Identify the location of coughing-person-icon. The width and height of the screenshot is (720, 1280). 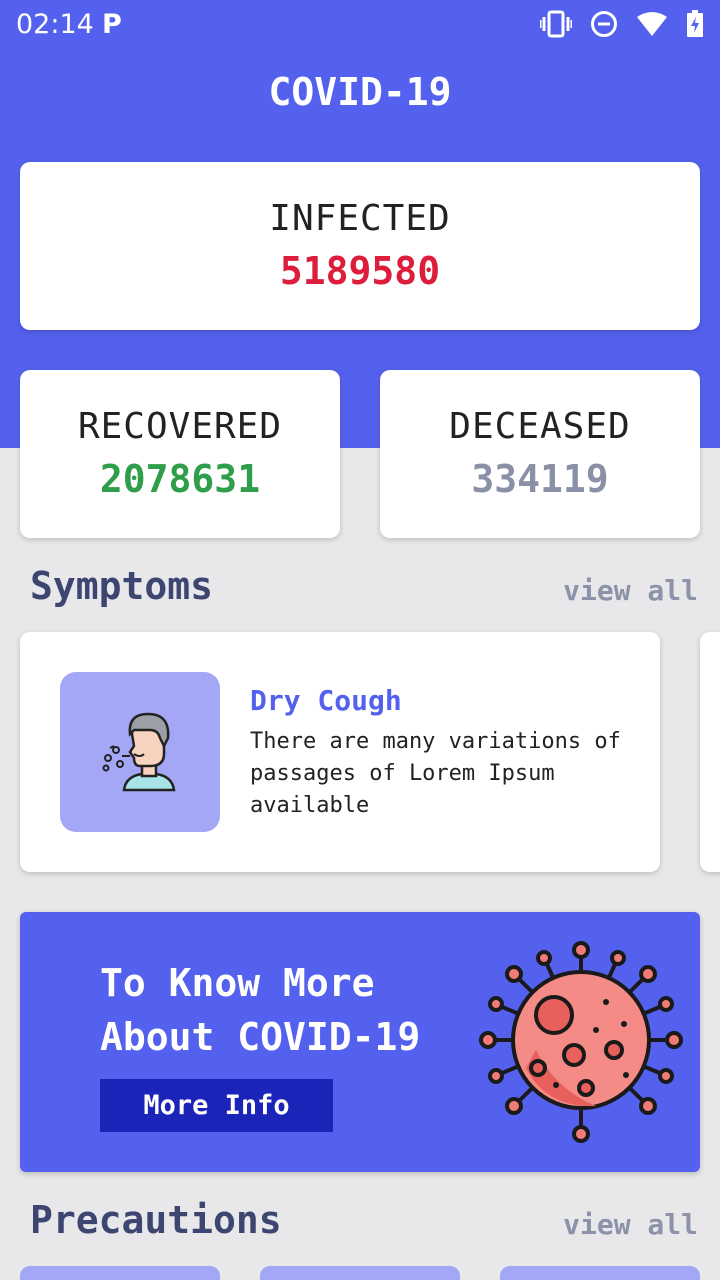
(139, 752).